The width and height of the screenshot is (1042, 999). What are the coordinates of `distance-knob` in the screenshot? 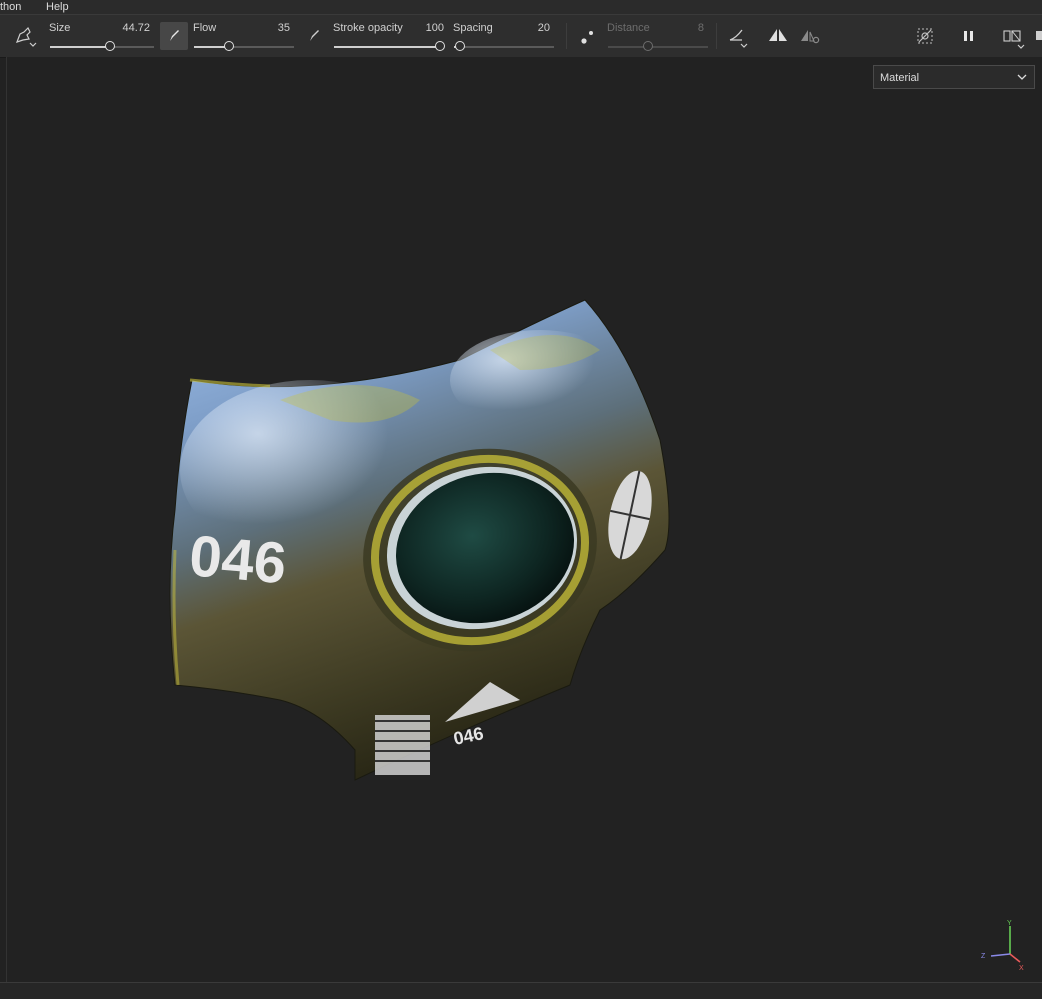 It's located at (648, 46).